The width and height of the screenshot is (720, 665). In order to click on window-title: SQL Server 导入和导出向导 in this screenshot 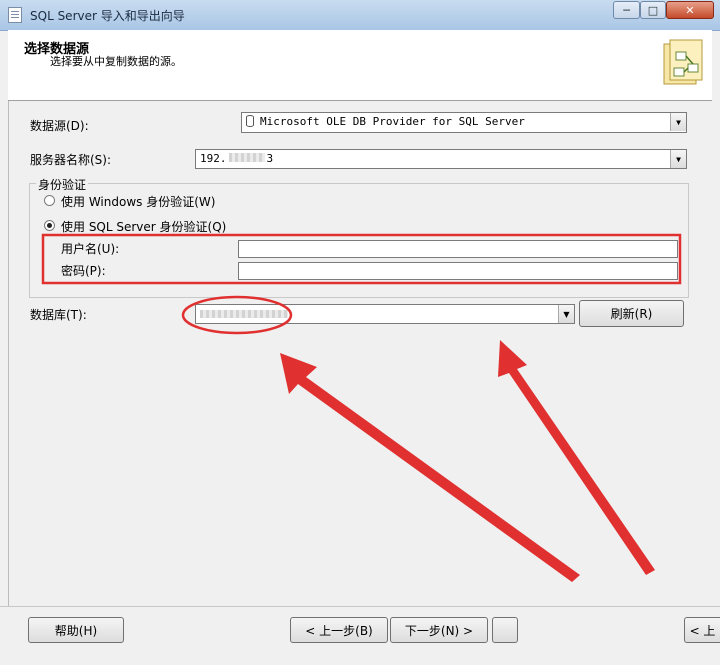, I will do `click(107, 16)`.